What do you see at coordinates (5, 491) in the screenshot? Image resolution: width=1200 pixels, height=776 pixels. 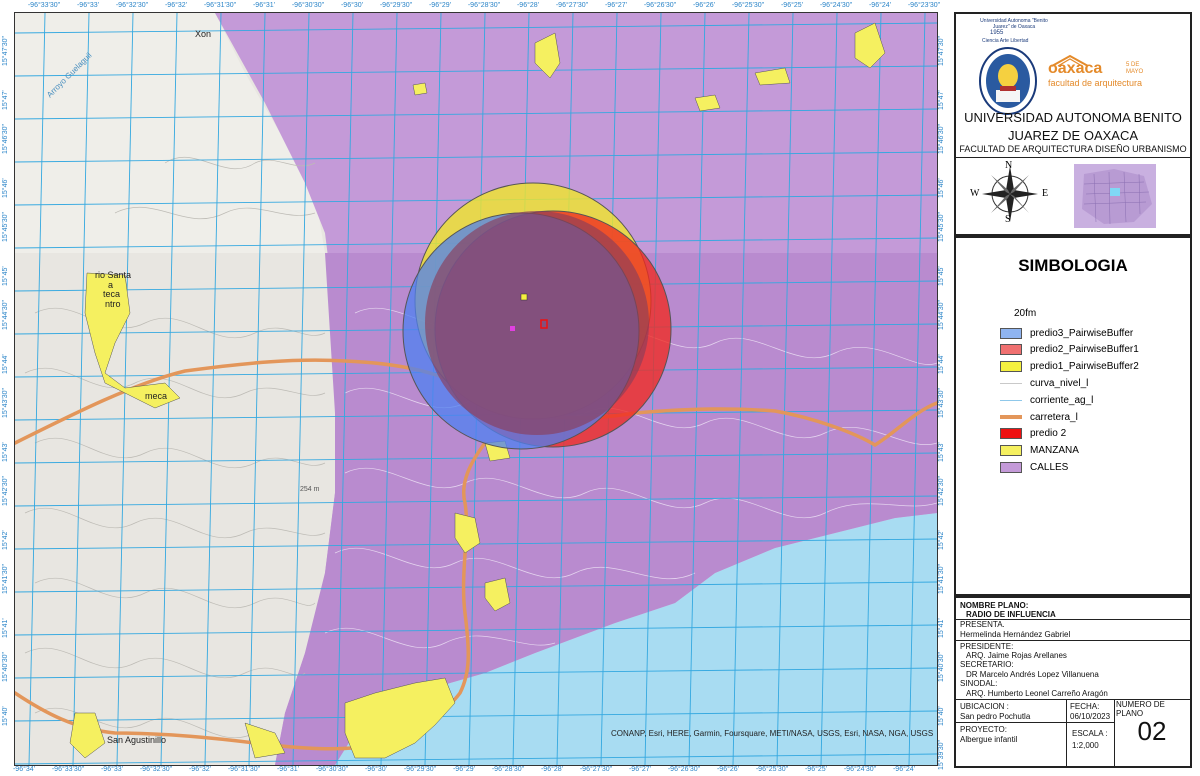 I see `coord-left-label: 15°42'30"` at bounding box center [5, 491].